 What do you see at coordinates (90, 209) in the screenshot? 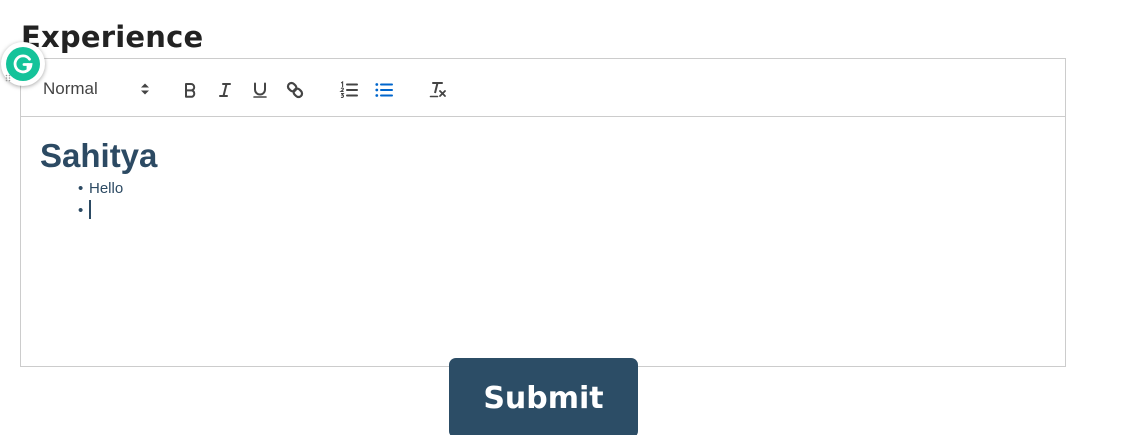
I see `text-cursor` at bounding box center [90, 209].